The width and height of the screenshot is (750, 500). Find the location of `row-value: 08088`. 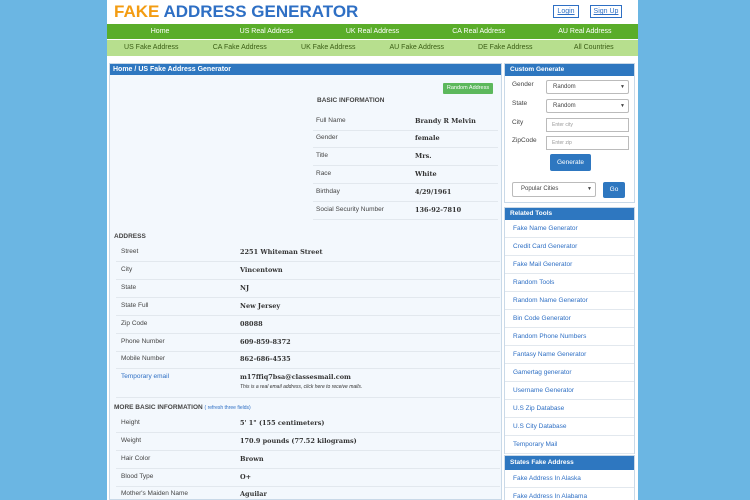

row-value: 08088 is located at coordinates (251, 324).